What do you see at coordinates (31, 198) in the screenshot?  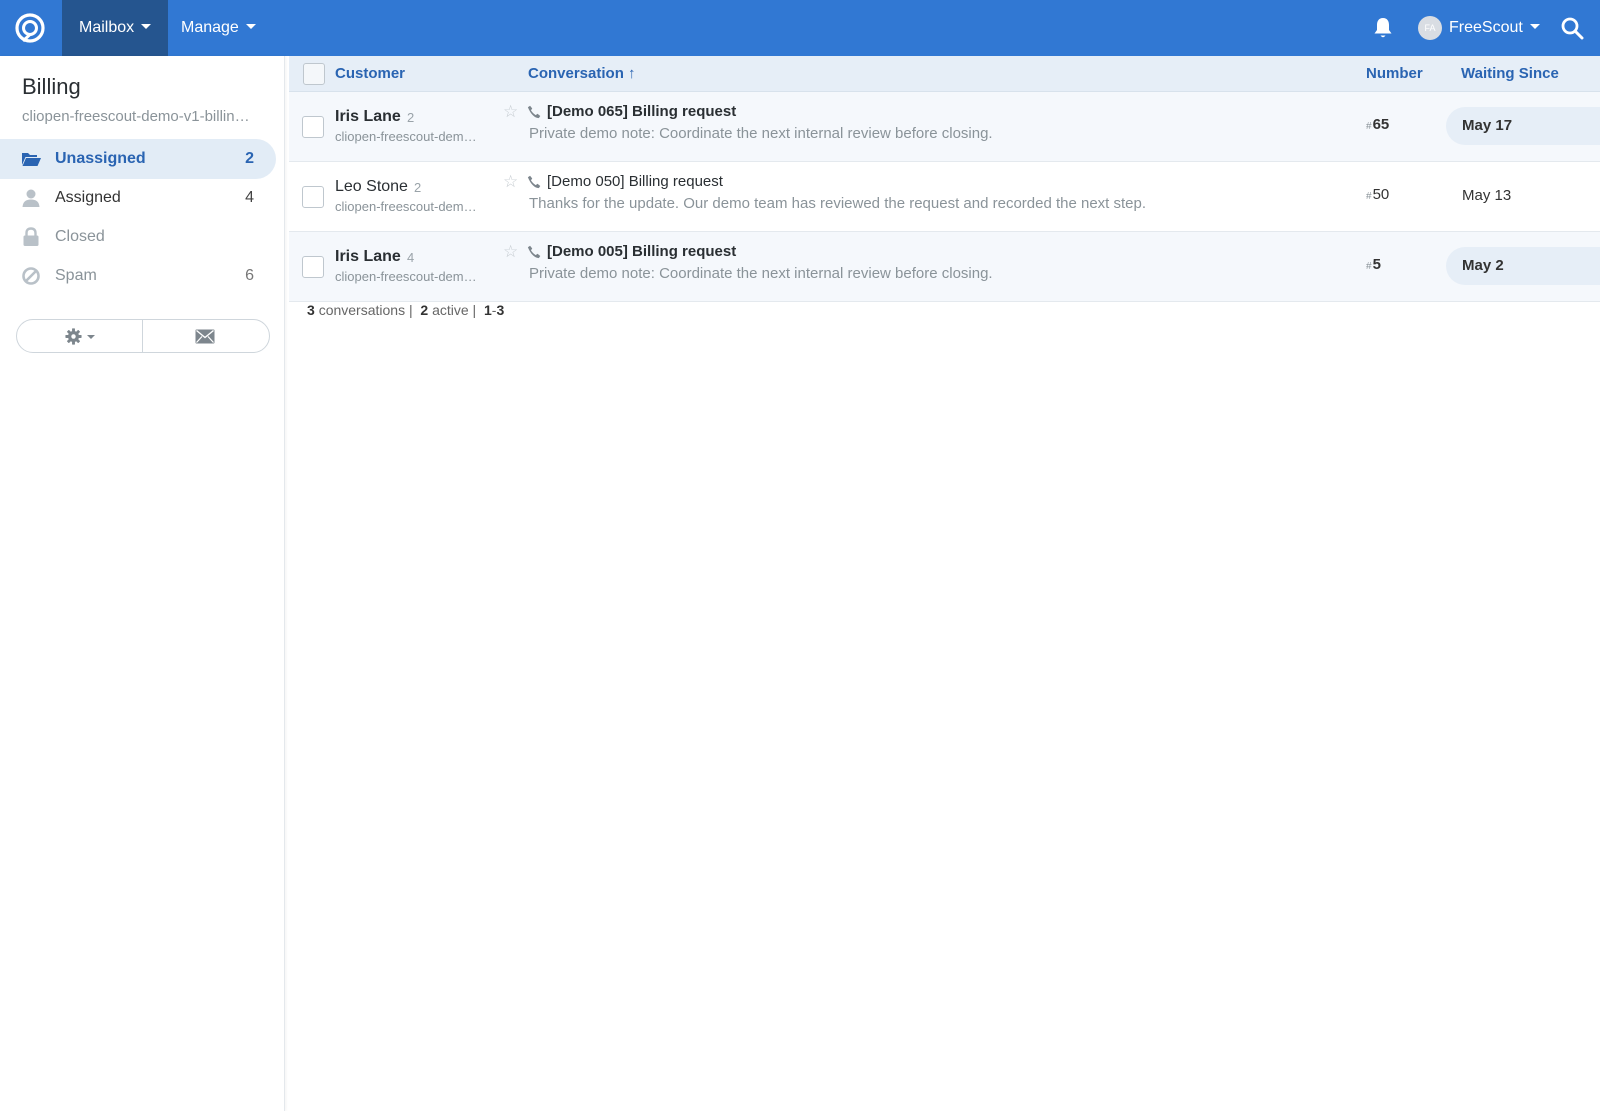 I see `user-icon` at bounding box center [31, 198].